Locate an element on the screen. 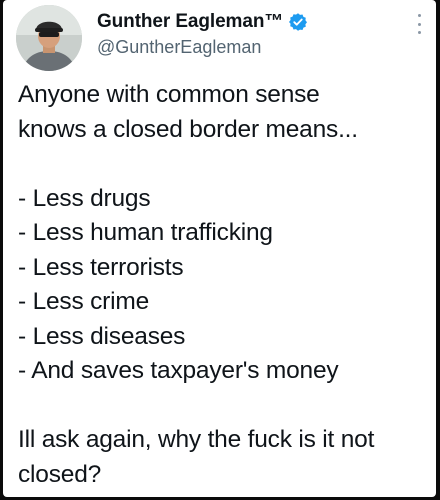 The width and height of the screenshot is (440, 500). tweet-line: Ill ask again, why the fuck is it not is located at coordinates (196, 439).